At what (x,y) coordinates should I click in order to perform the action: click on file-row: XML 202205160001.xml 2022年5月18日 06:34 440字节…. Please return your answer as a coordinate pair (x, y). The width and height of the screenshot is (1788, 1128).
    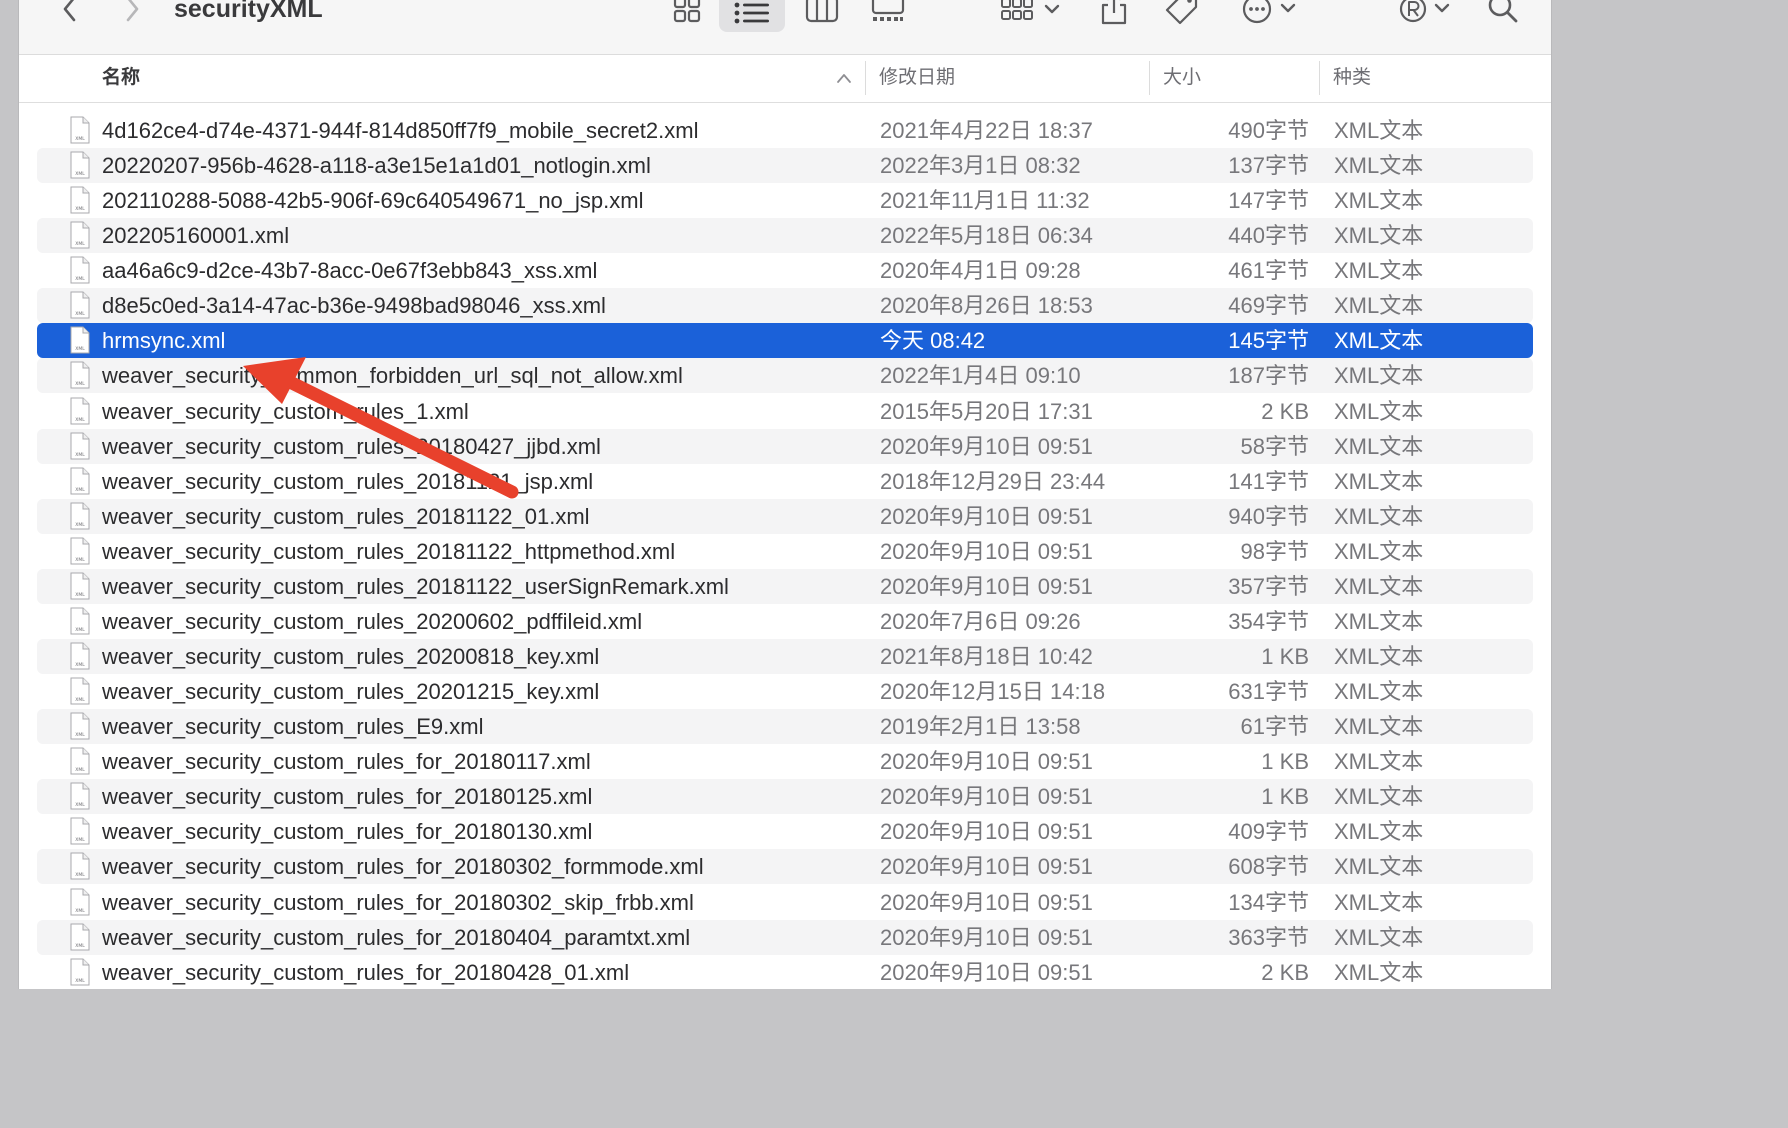
    Looking at the image, I should click on (785, 236).